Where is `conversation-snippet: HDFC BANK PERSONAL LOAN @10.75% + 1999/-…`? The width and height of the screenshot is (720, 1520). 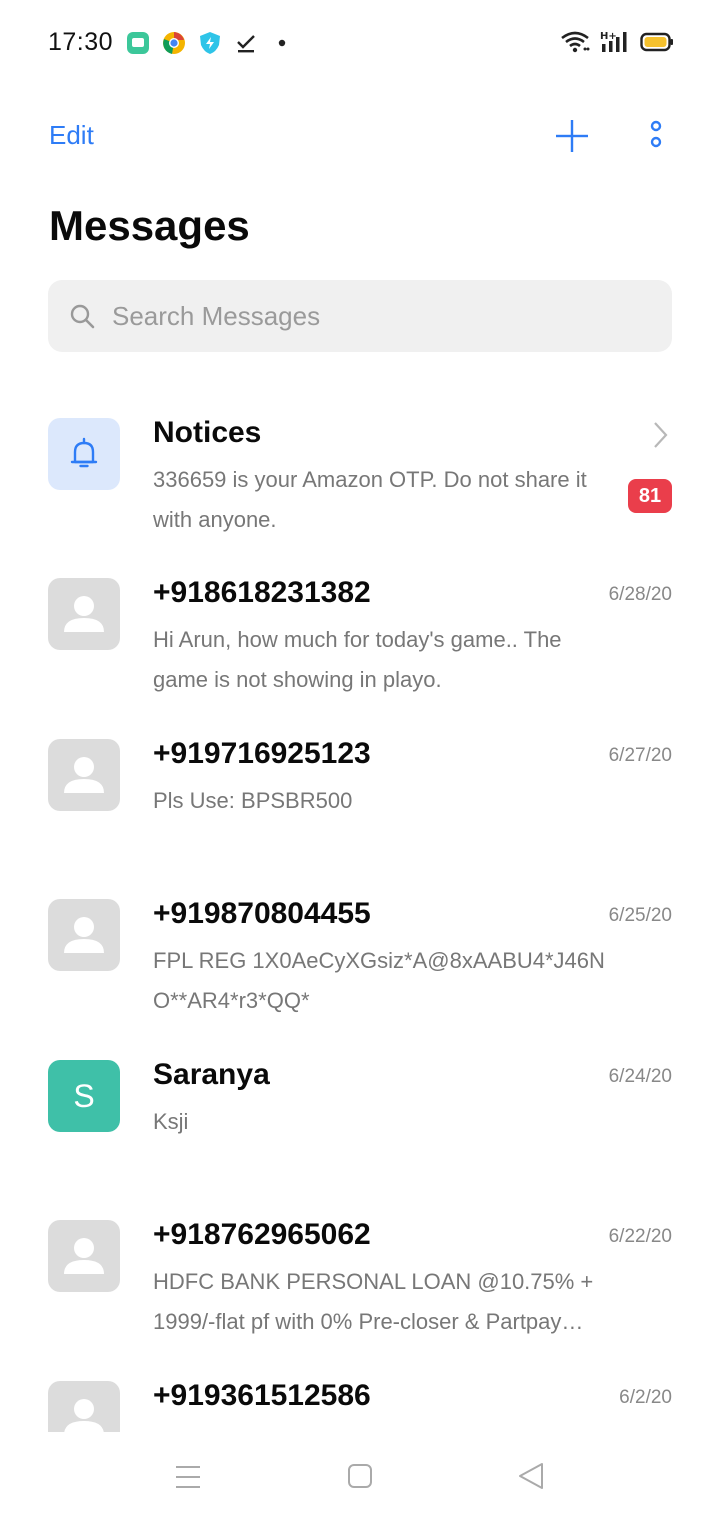 conversation-snippet: HDFC BANK PERSONAL LOAN @10.75% + 1999/-… is located at coordinates (373, 1301).